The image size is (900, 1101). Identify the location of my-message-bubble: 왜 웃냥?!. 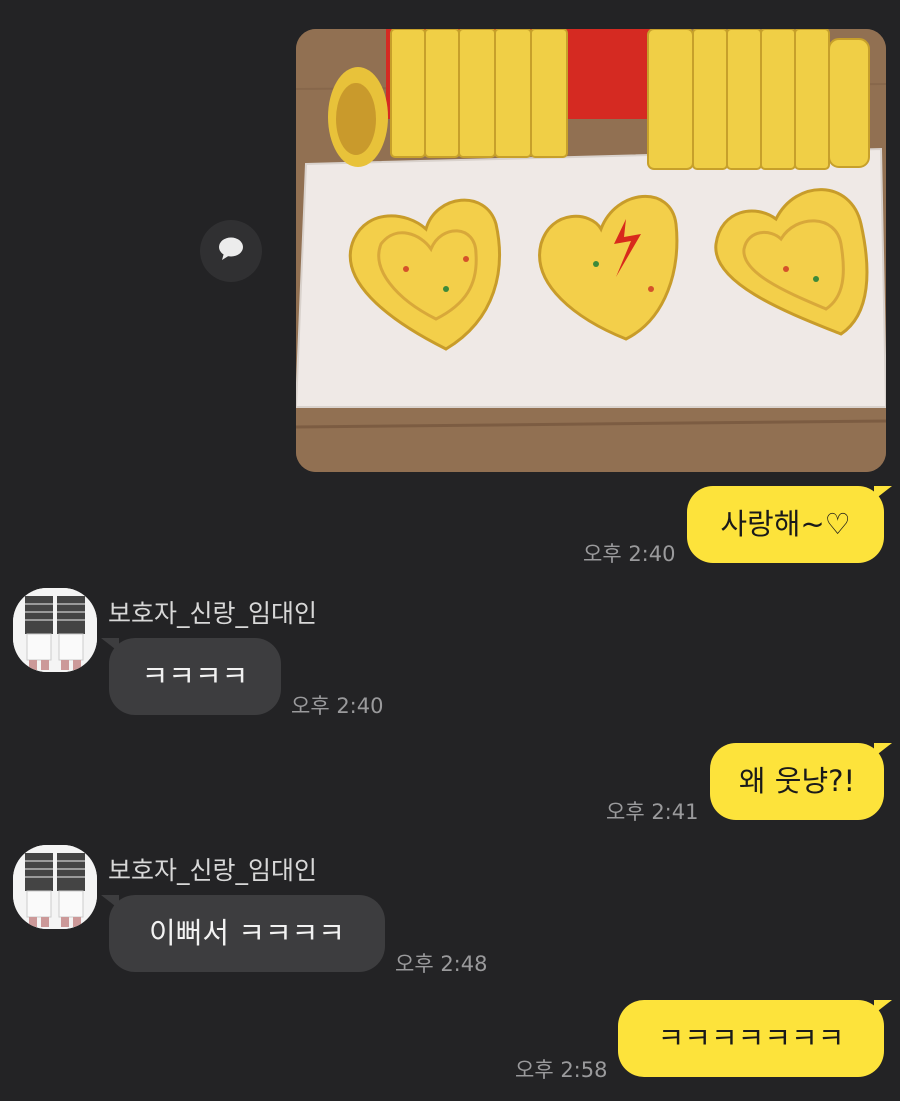
(801, 781).